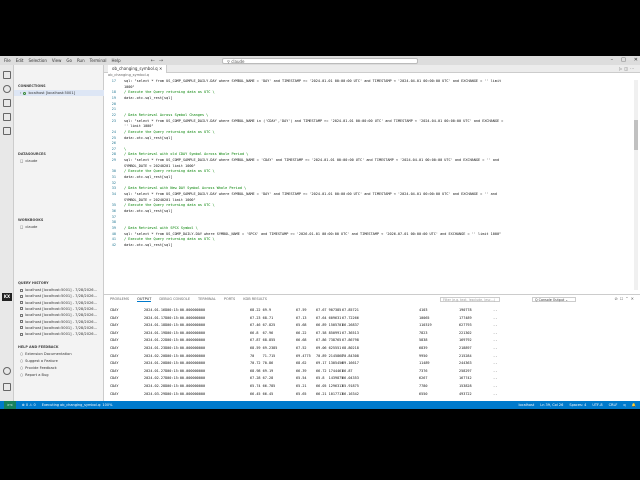 This screenshot has width=640, height=480. I want to click on status-right-item: 🔔, so click(634, 405).